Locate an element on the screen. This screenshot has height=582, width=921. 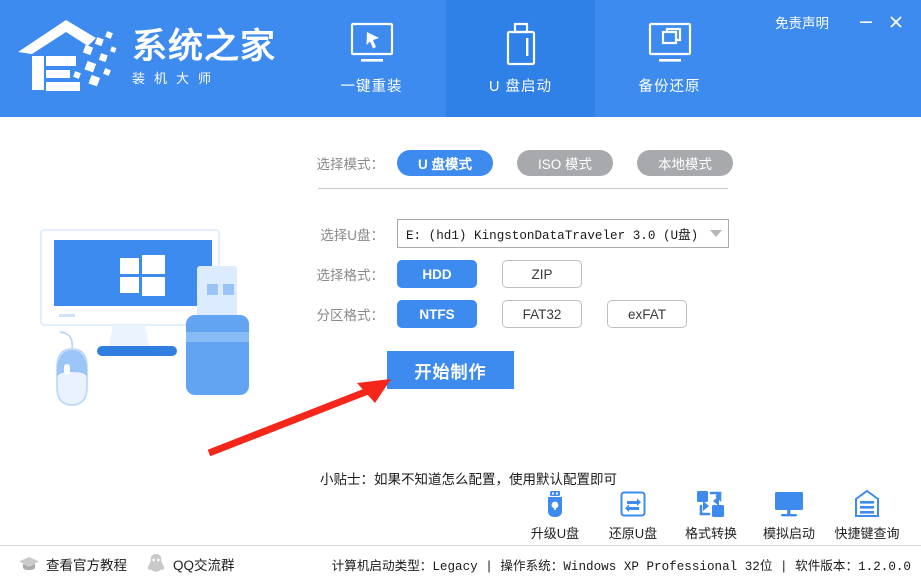
tool-upgrade-usb: 升级U盘 is located at coordinates (555, 515).